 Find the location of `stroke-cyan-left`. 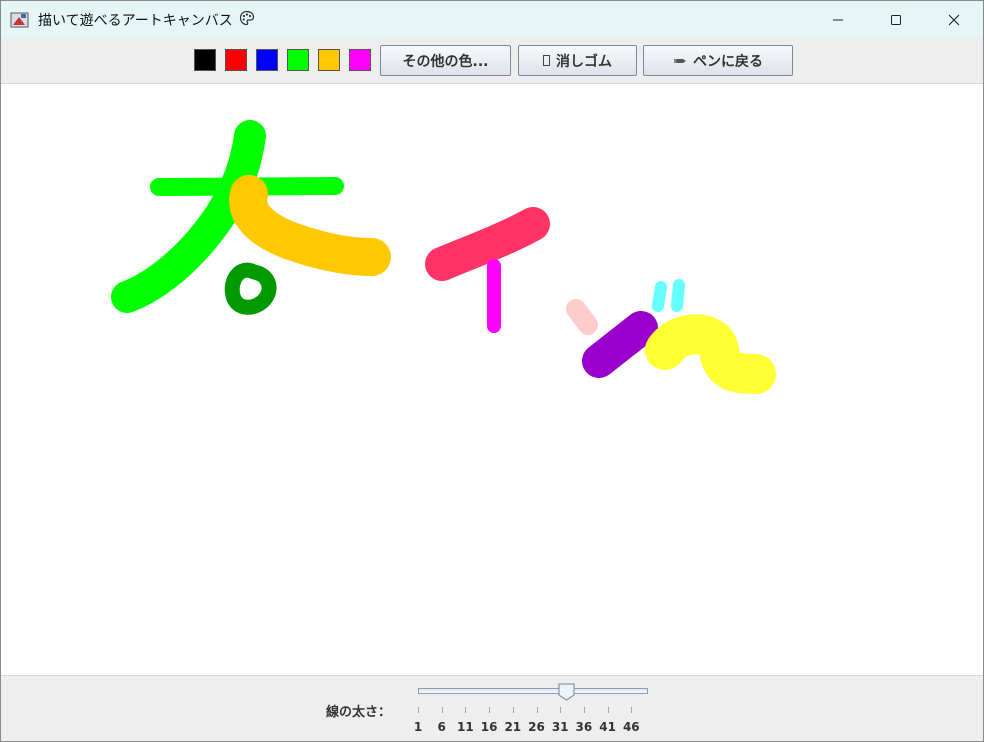

stroke-cyan-left is located at coordinates (659, 296).